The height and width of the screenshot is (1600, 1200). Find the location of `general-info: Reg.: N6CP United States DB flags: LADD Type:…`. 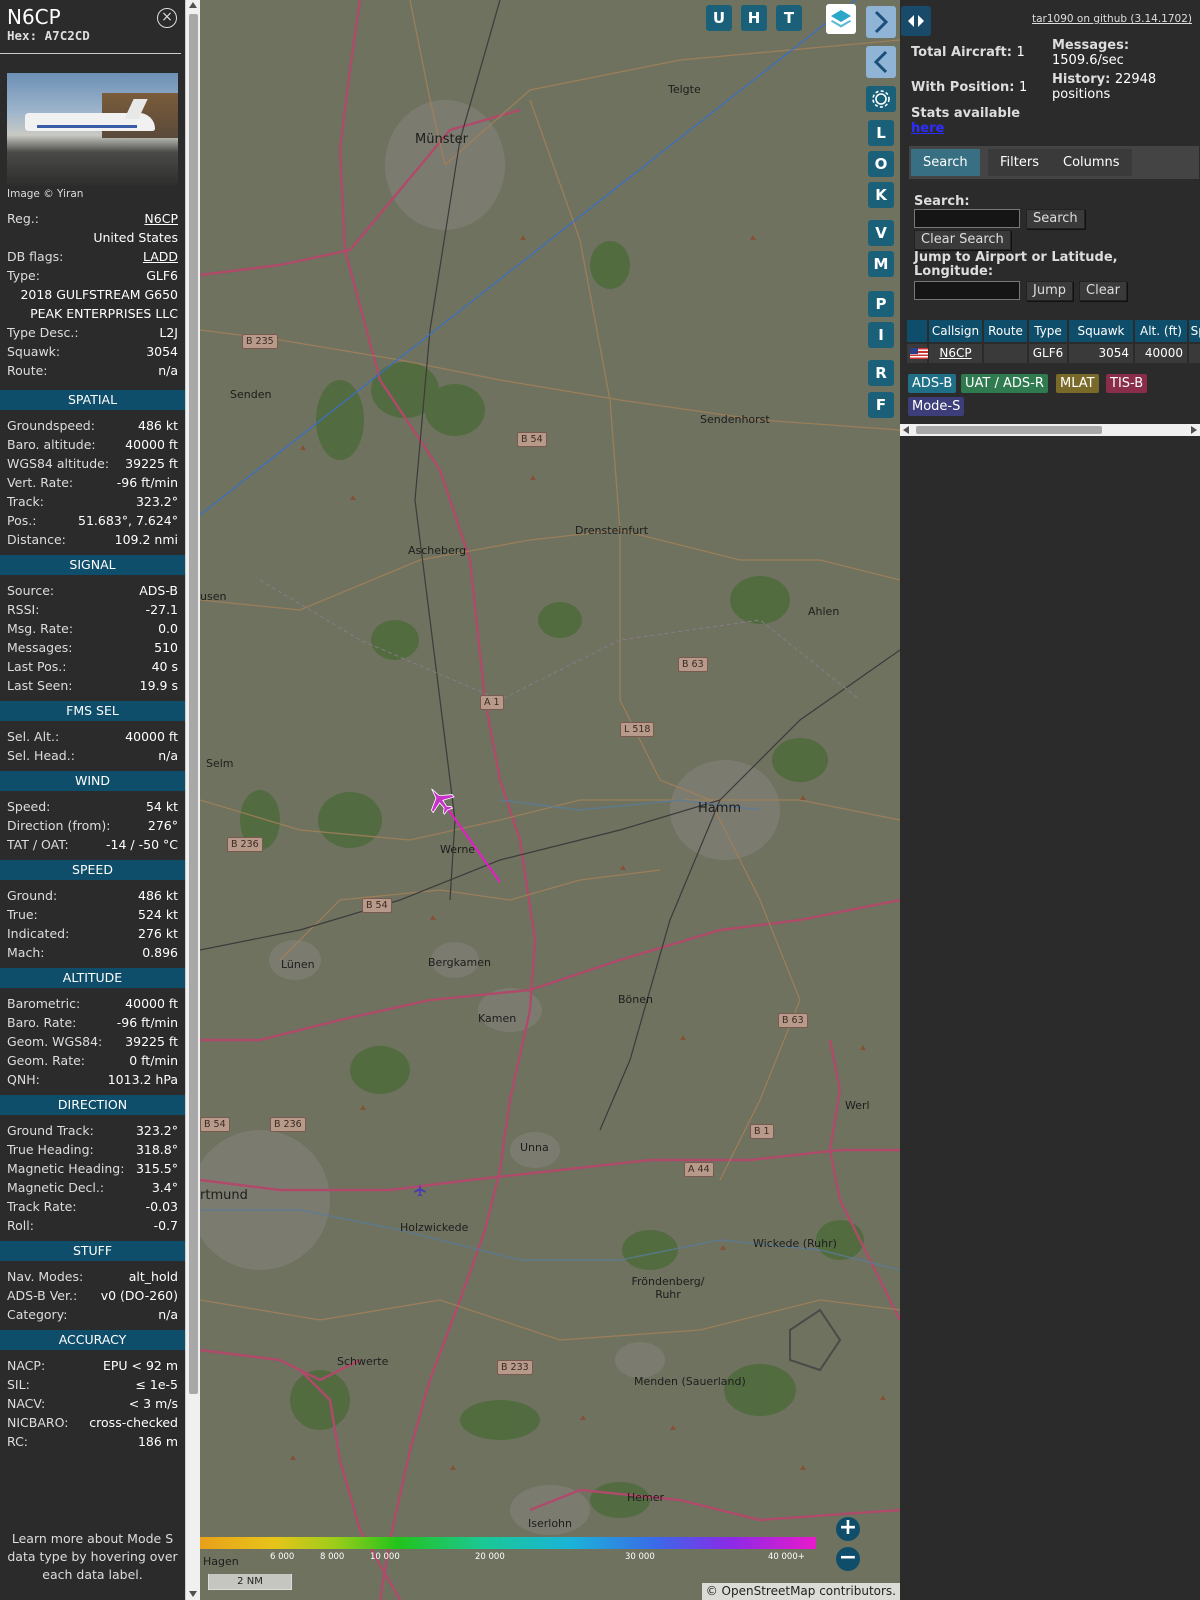

general-info: Reg.: N6CP United States DB flags: LADD Type:… is located at coordinates (92, 294).